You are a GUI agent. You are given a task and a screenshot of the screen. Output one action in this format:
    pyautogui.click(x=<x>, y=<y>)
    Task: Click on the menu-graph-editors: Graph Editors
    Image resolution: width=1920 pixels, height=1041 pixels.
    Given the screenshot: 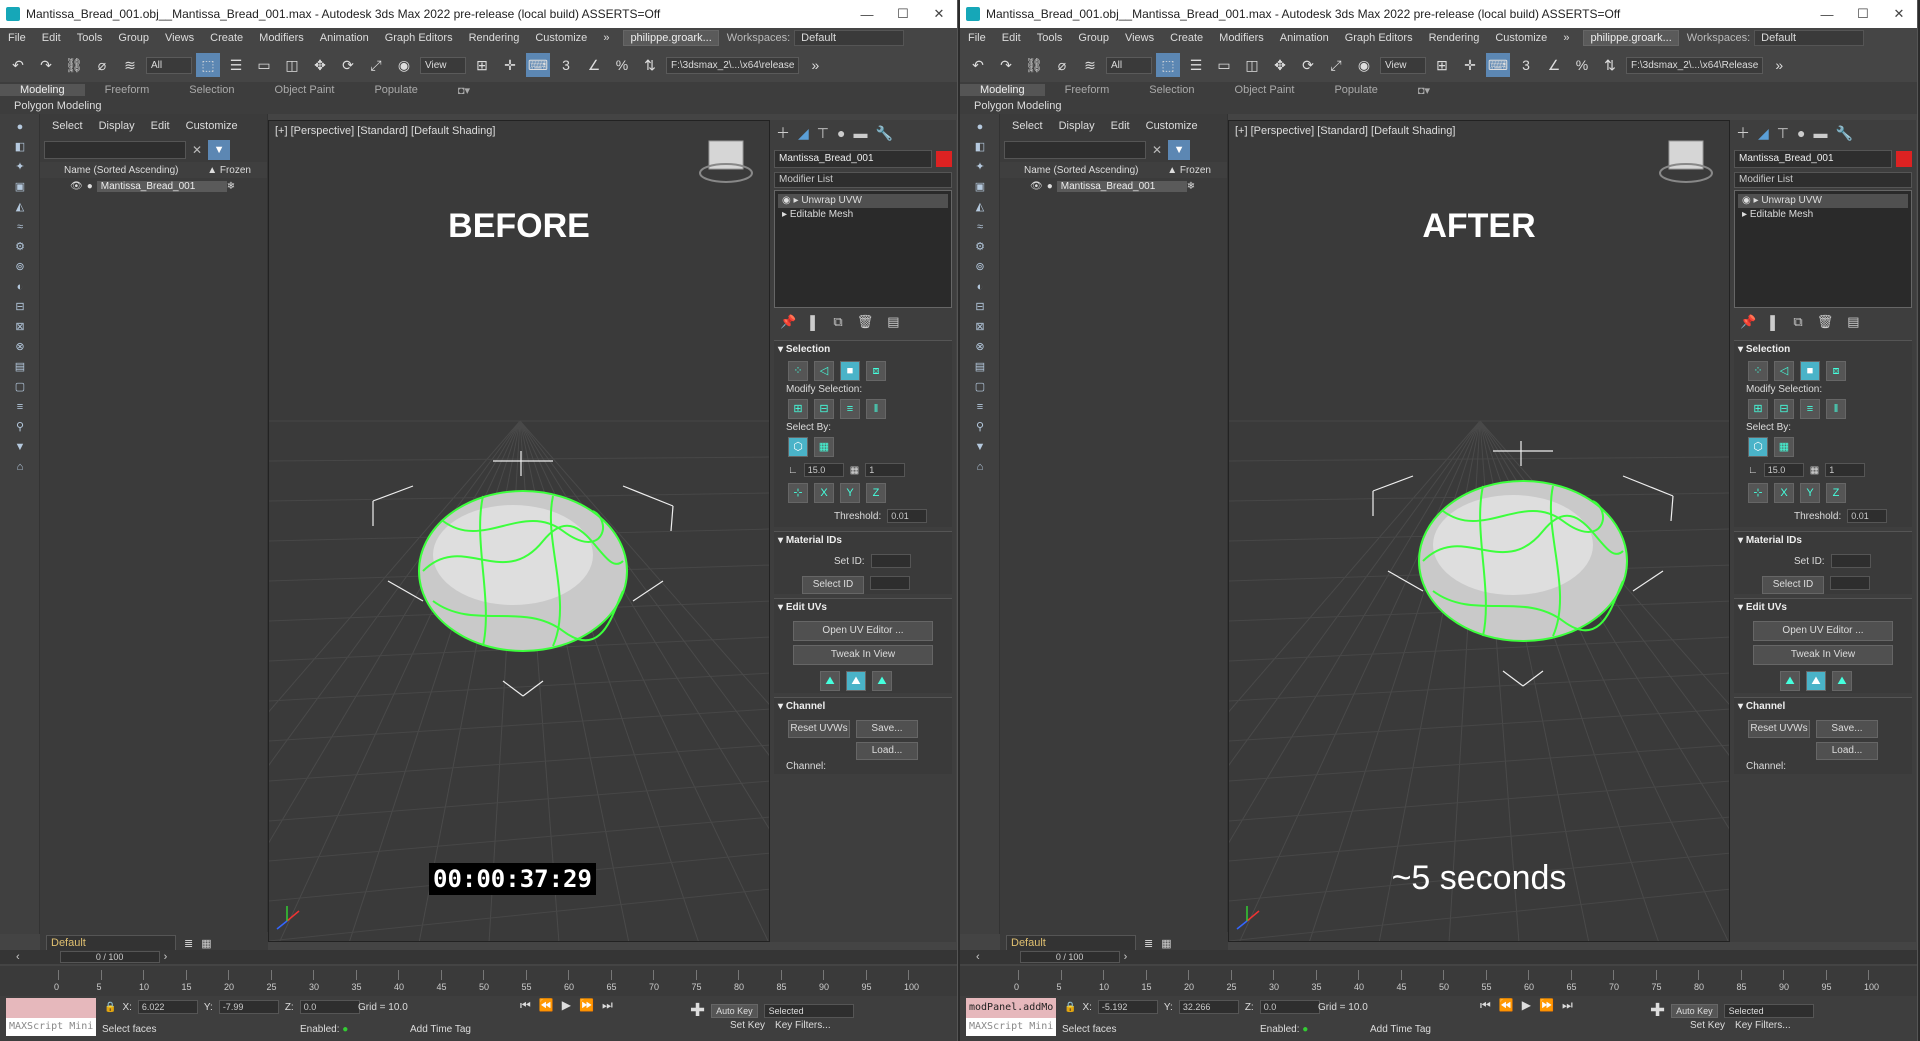 What is the action you would take?
    pyautogui.click(x=419, y=38)
    